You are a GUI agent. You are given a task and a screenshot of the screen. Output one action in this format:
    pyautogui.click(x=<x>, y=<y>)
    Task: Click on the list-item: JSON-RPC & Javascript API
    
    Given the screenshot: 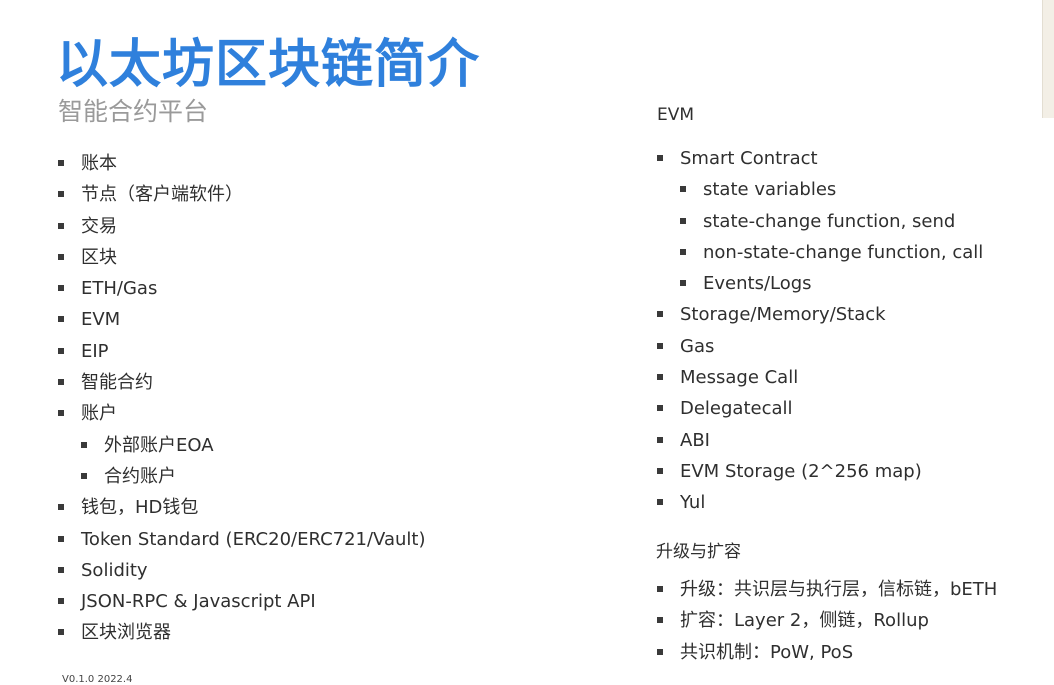 What is the action you would take?
    pyautogui.click(x=241, y=601)
    